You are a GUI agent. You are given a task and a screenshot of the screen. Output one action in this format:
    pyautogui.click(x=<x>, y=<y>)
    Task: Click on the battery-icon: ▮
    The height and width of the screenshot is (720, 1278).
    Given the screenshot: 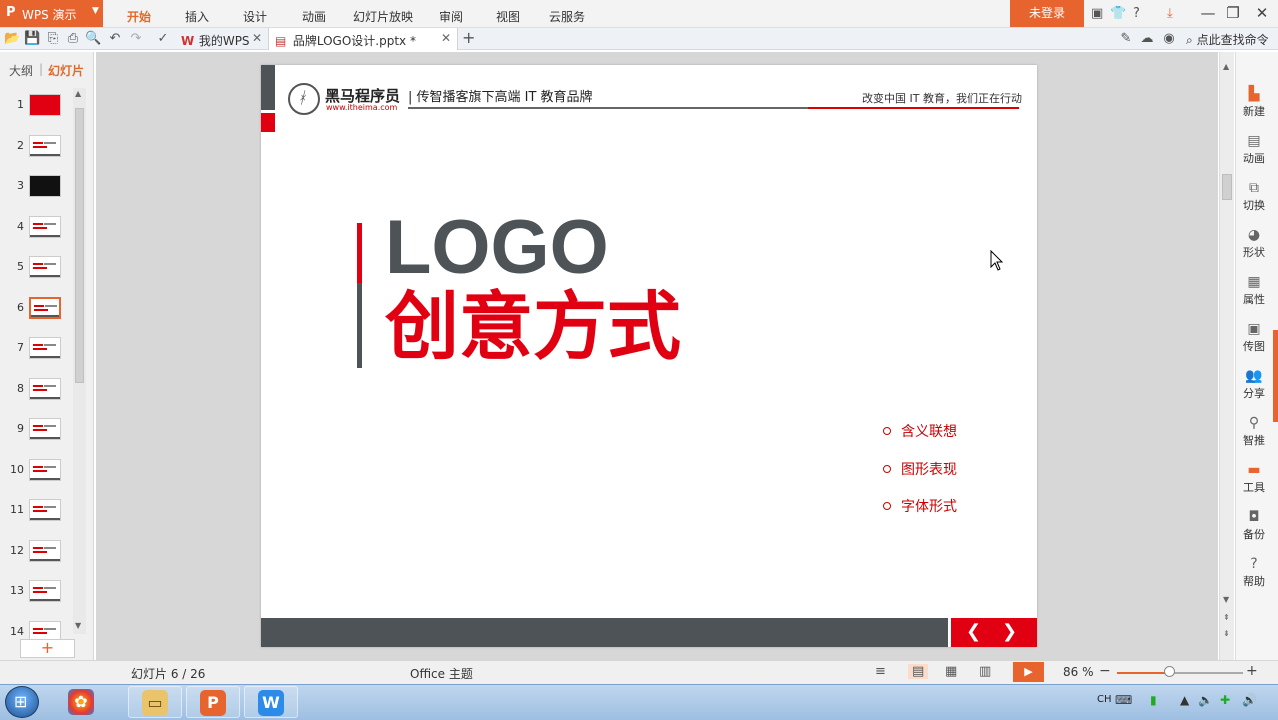 What is the action you would take?
    pyautogui.click(x=1153, y=700)
    